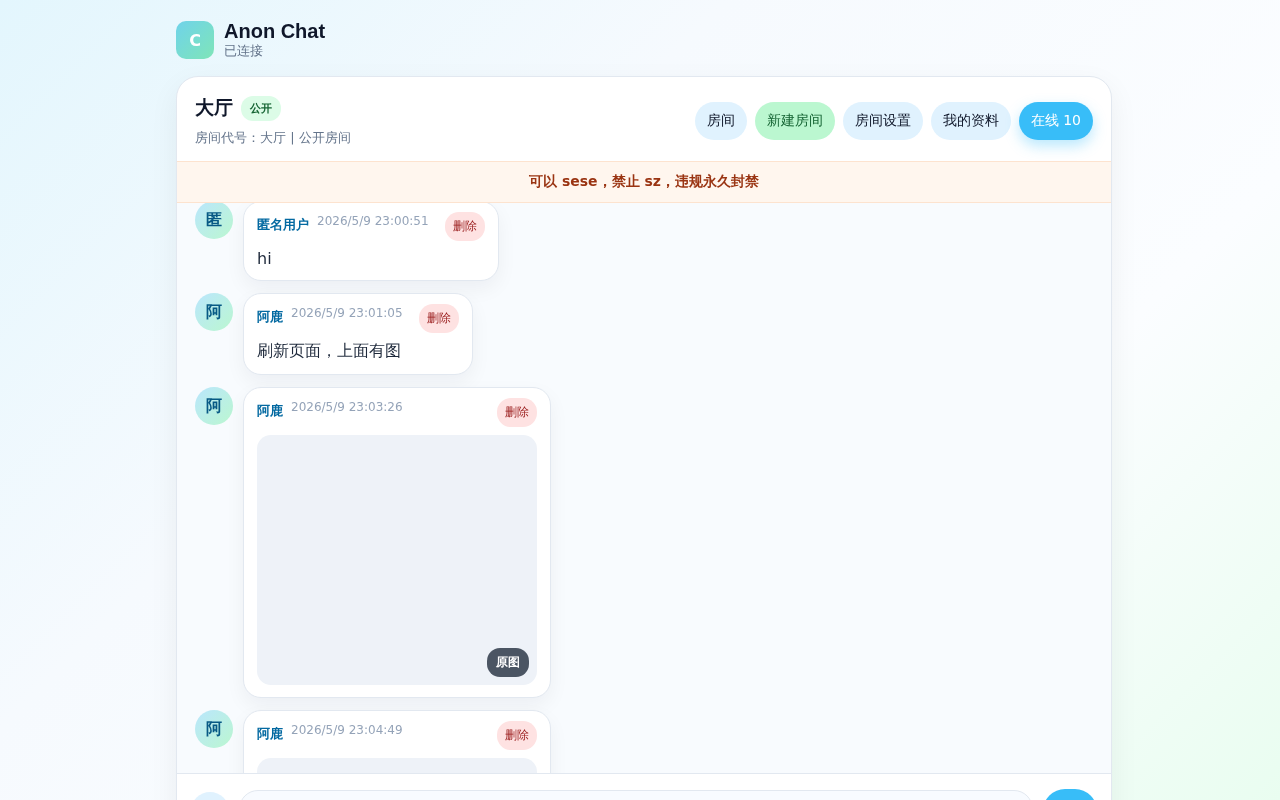  Describe the element at coordinates (275, 31) in the screenshot. I see `app-title: Anon Chat` at that location.